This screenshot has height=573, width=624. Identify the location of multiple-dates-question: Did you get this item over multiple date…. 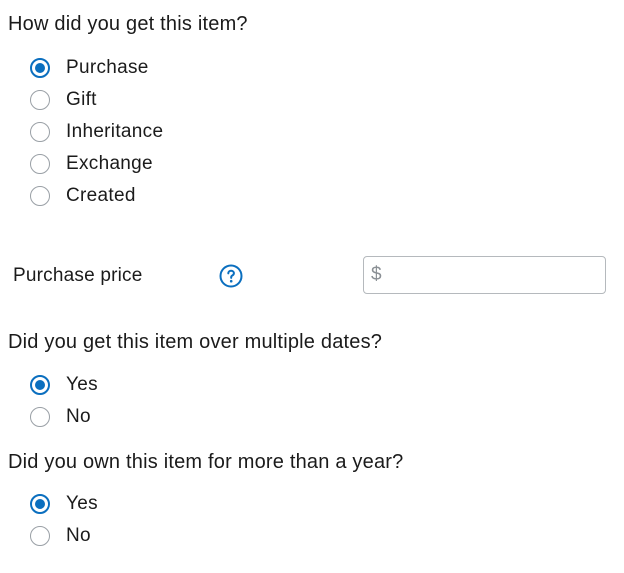
(195, 342).